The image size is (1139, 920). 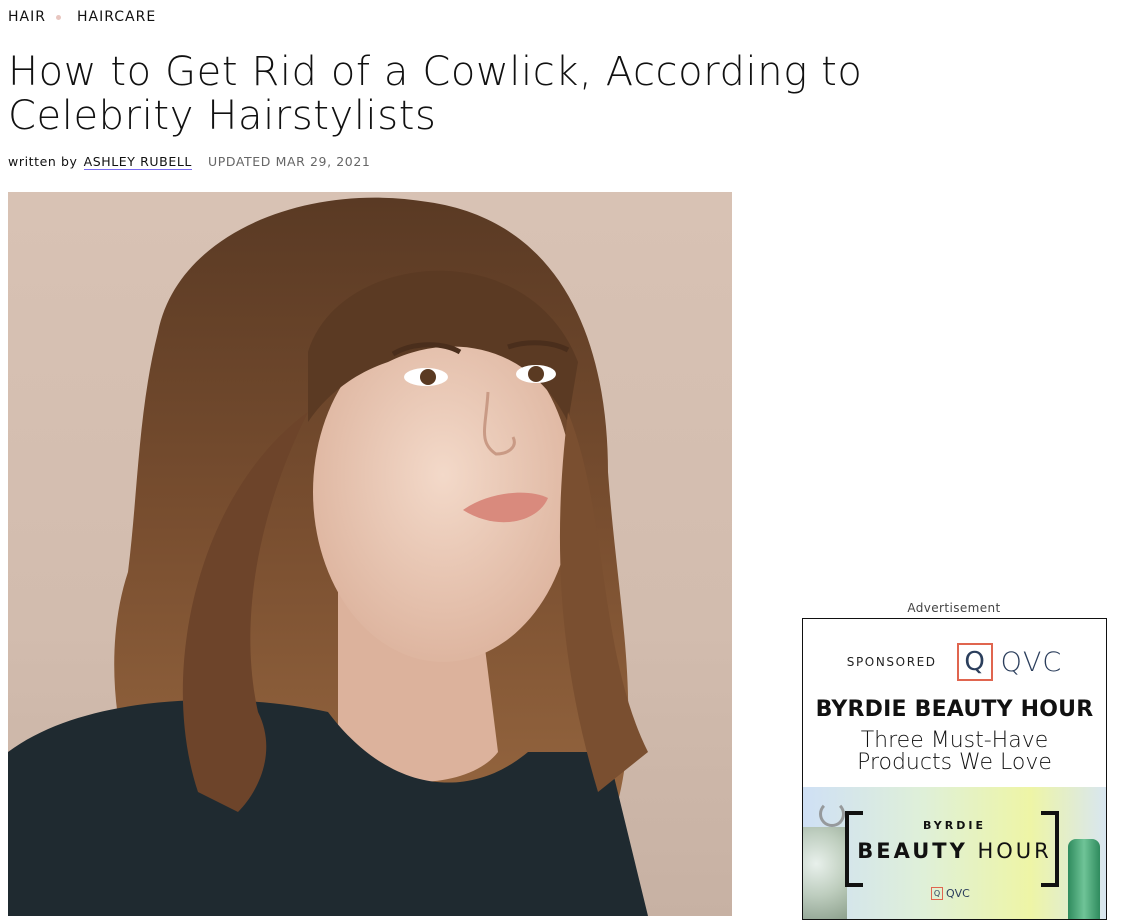 What do you see at coordinates (891, 662) in the screenshot?
I see `sponsored-label: SPONSORED` at bounding box center [891, 662].